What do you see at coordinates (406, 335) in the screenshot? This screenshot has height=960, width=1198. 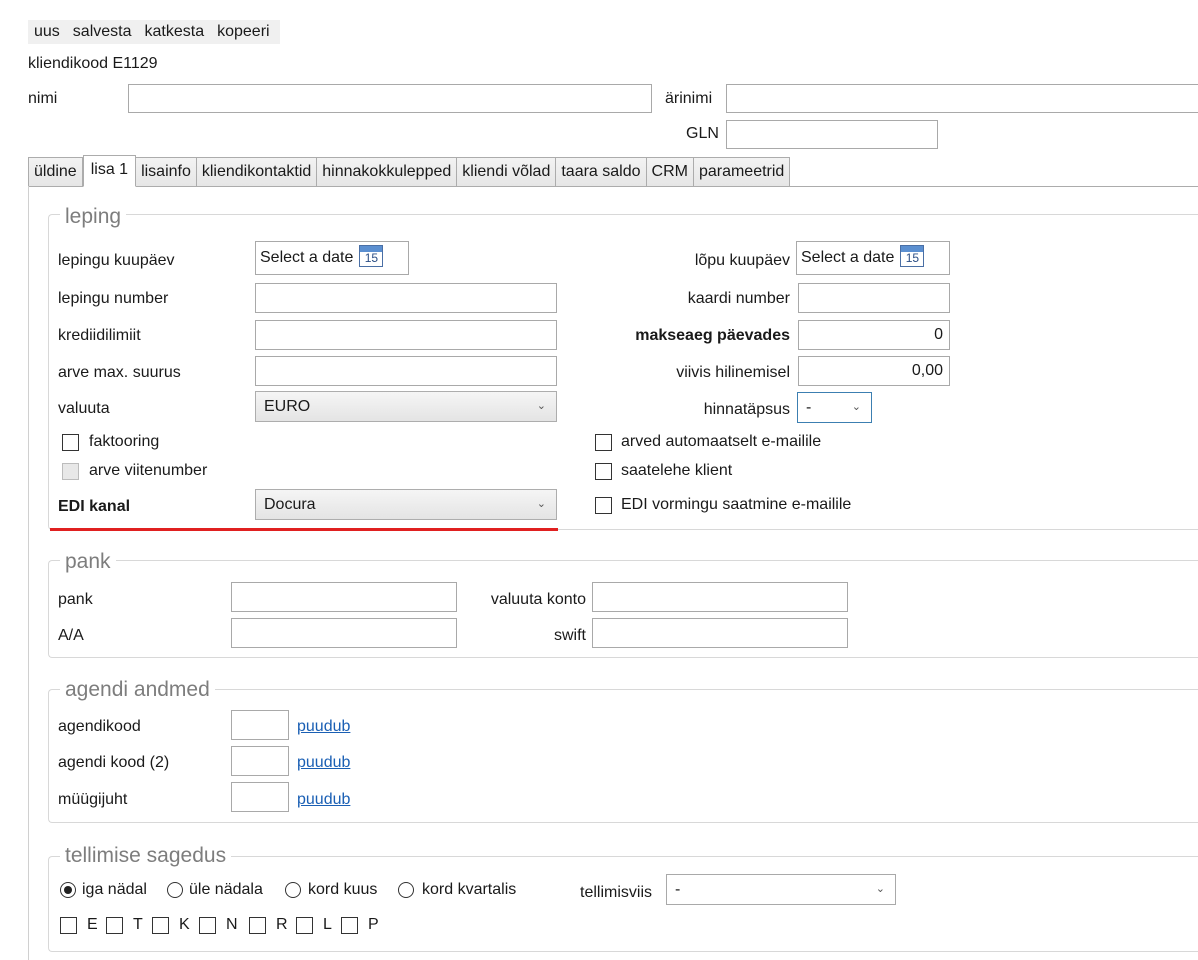 I see `credit-limit-input` at bounding box center [406, 335].